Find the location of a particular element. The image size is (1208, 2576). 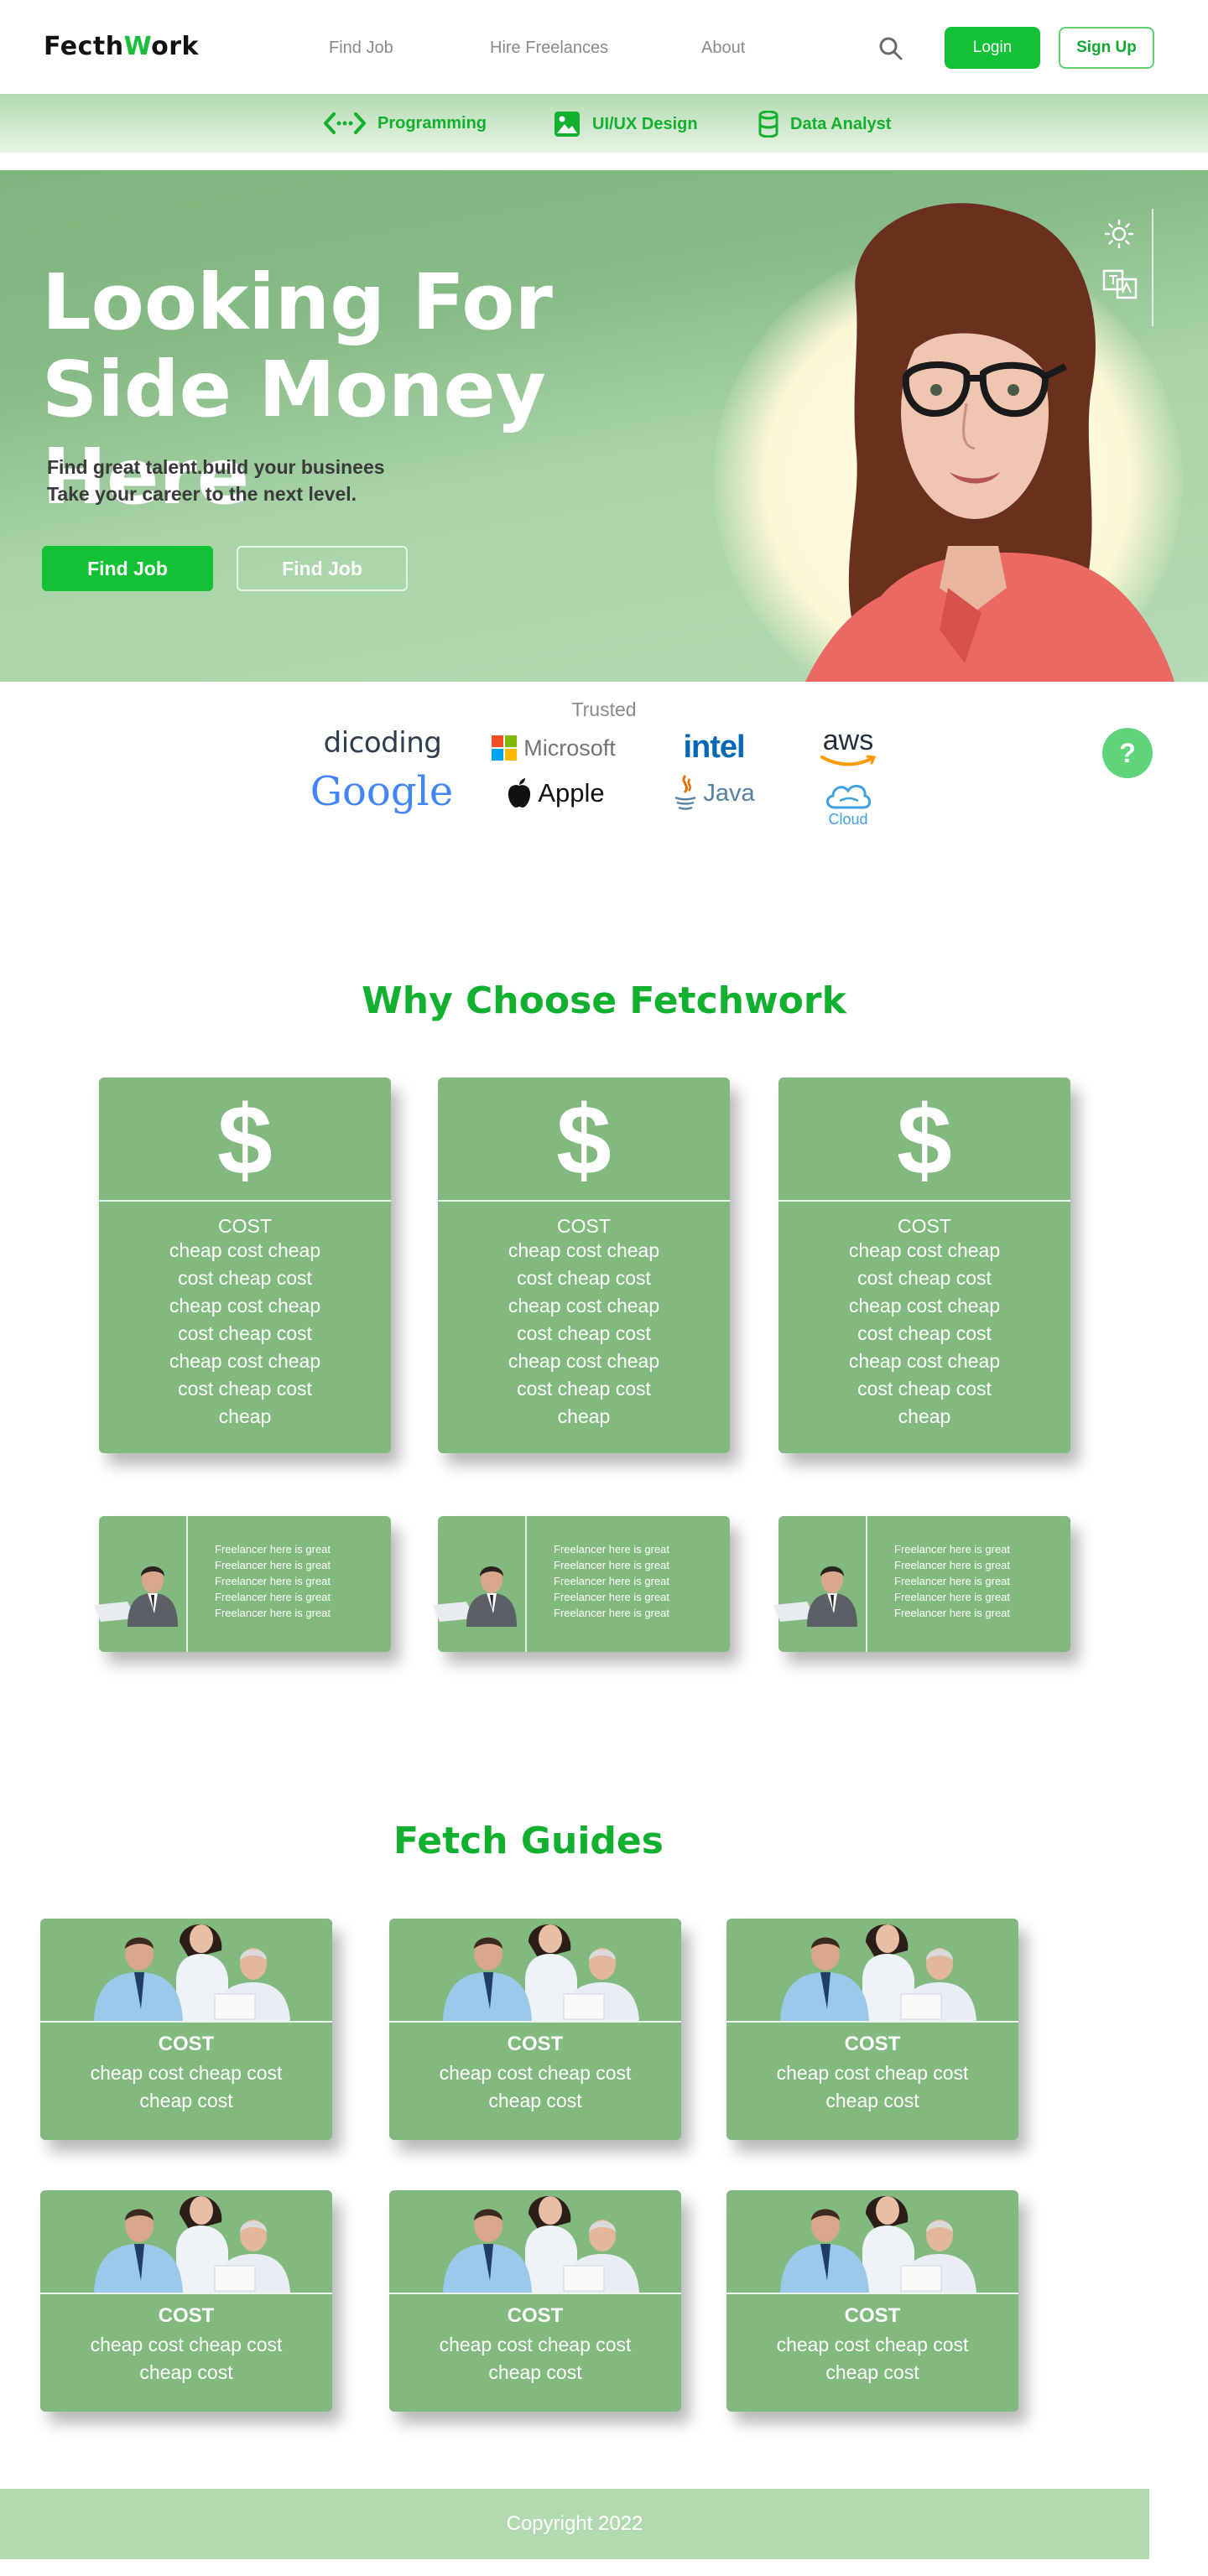

hero-find-job-outline-button: Find Job is located at coordinates (323, 568).